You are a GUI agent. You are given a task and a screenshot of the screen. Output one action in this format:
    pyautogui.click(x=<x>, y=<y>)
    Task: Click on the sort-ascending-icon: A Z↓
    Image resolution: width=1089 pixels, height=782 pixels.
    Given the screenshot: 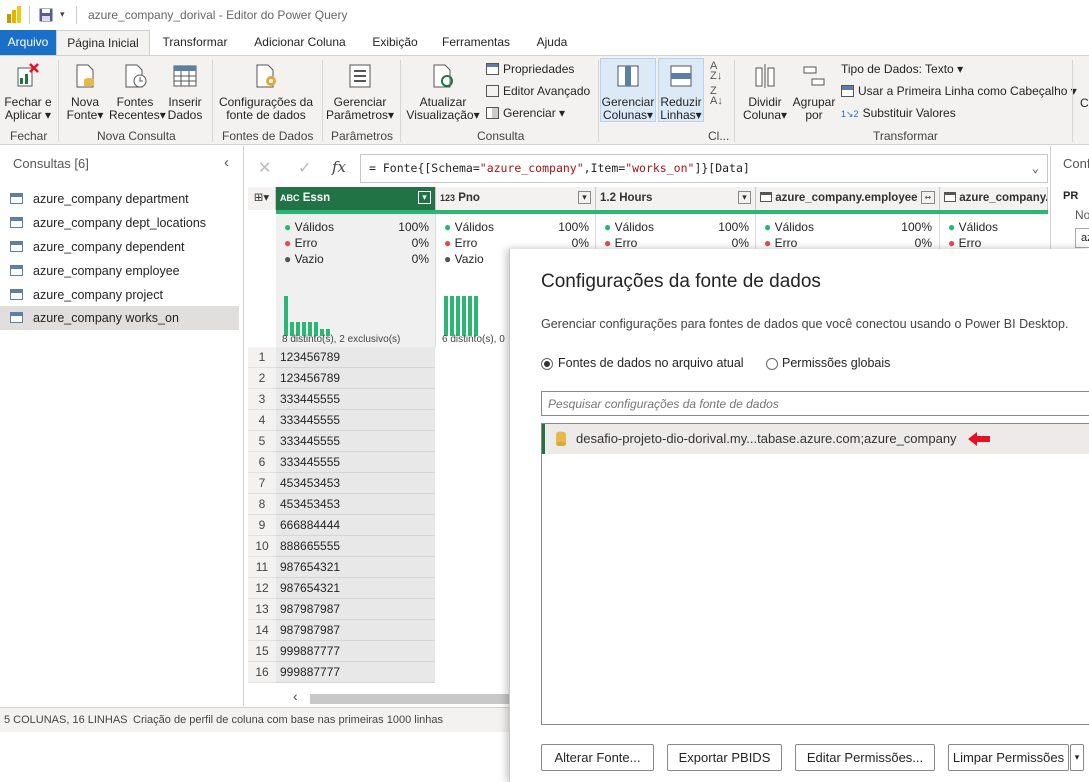 What is the action you would take?
    pyautogui.click(x=716, y=71)
    